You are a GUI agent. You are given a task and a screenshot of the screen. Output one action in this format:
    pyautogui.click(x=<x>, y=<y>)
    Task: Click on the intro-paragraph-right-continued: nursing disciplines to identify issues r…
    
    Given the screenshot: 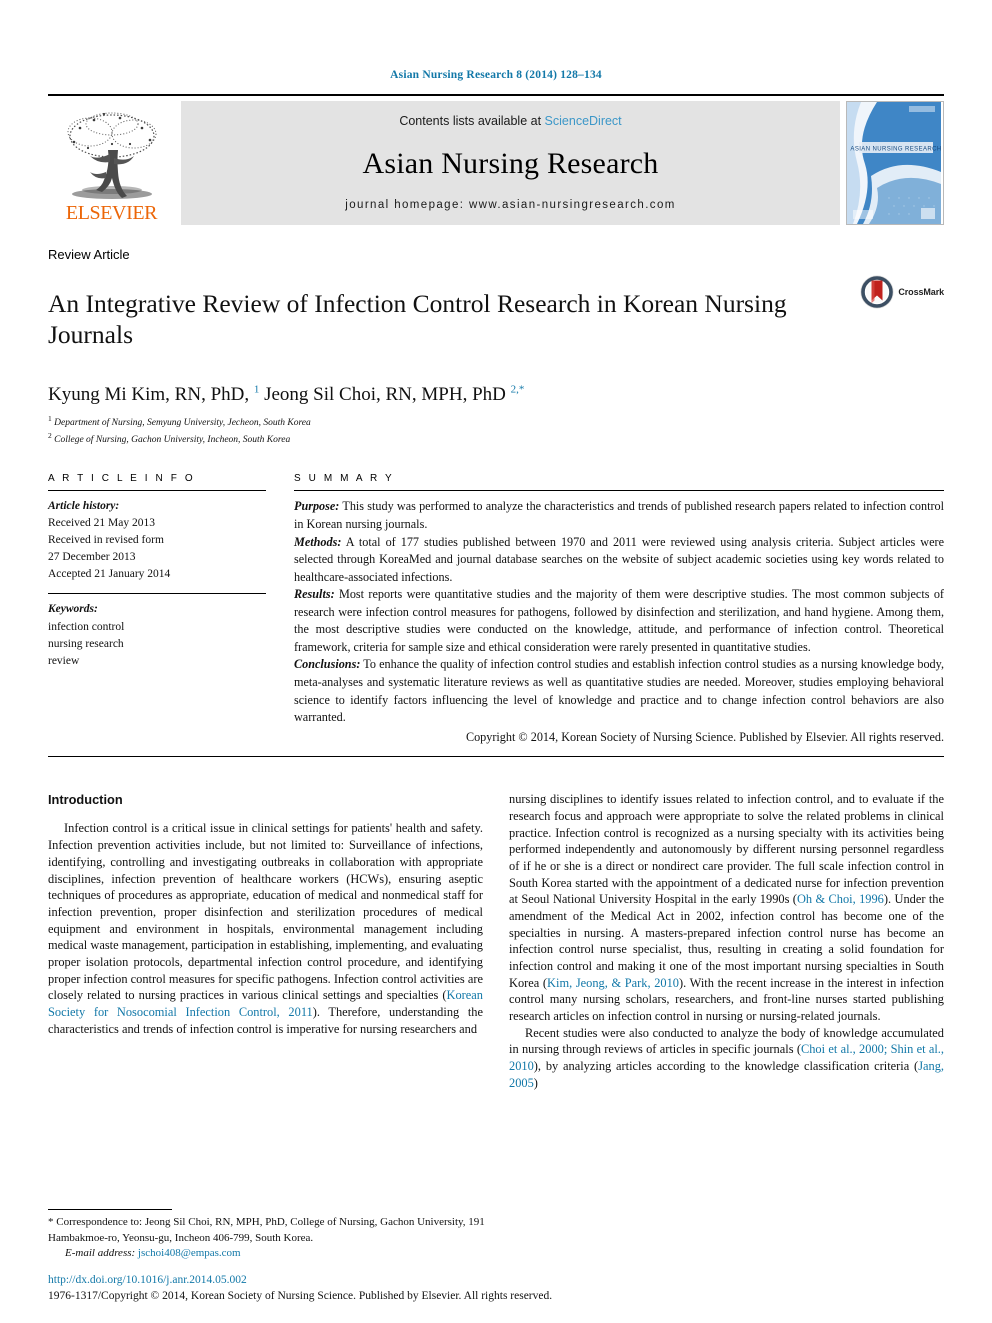 What is the action you would take?
    pyautogui.click(x=726, y=908)
    